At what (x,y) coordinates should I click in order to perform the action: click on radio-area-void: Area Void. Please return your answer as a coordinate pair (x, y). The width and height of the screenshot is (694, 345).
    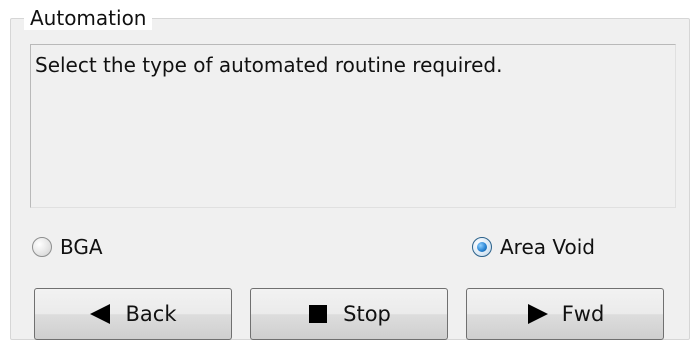
    Looking at the image, I should click on (533, 247).